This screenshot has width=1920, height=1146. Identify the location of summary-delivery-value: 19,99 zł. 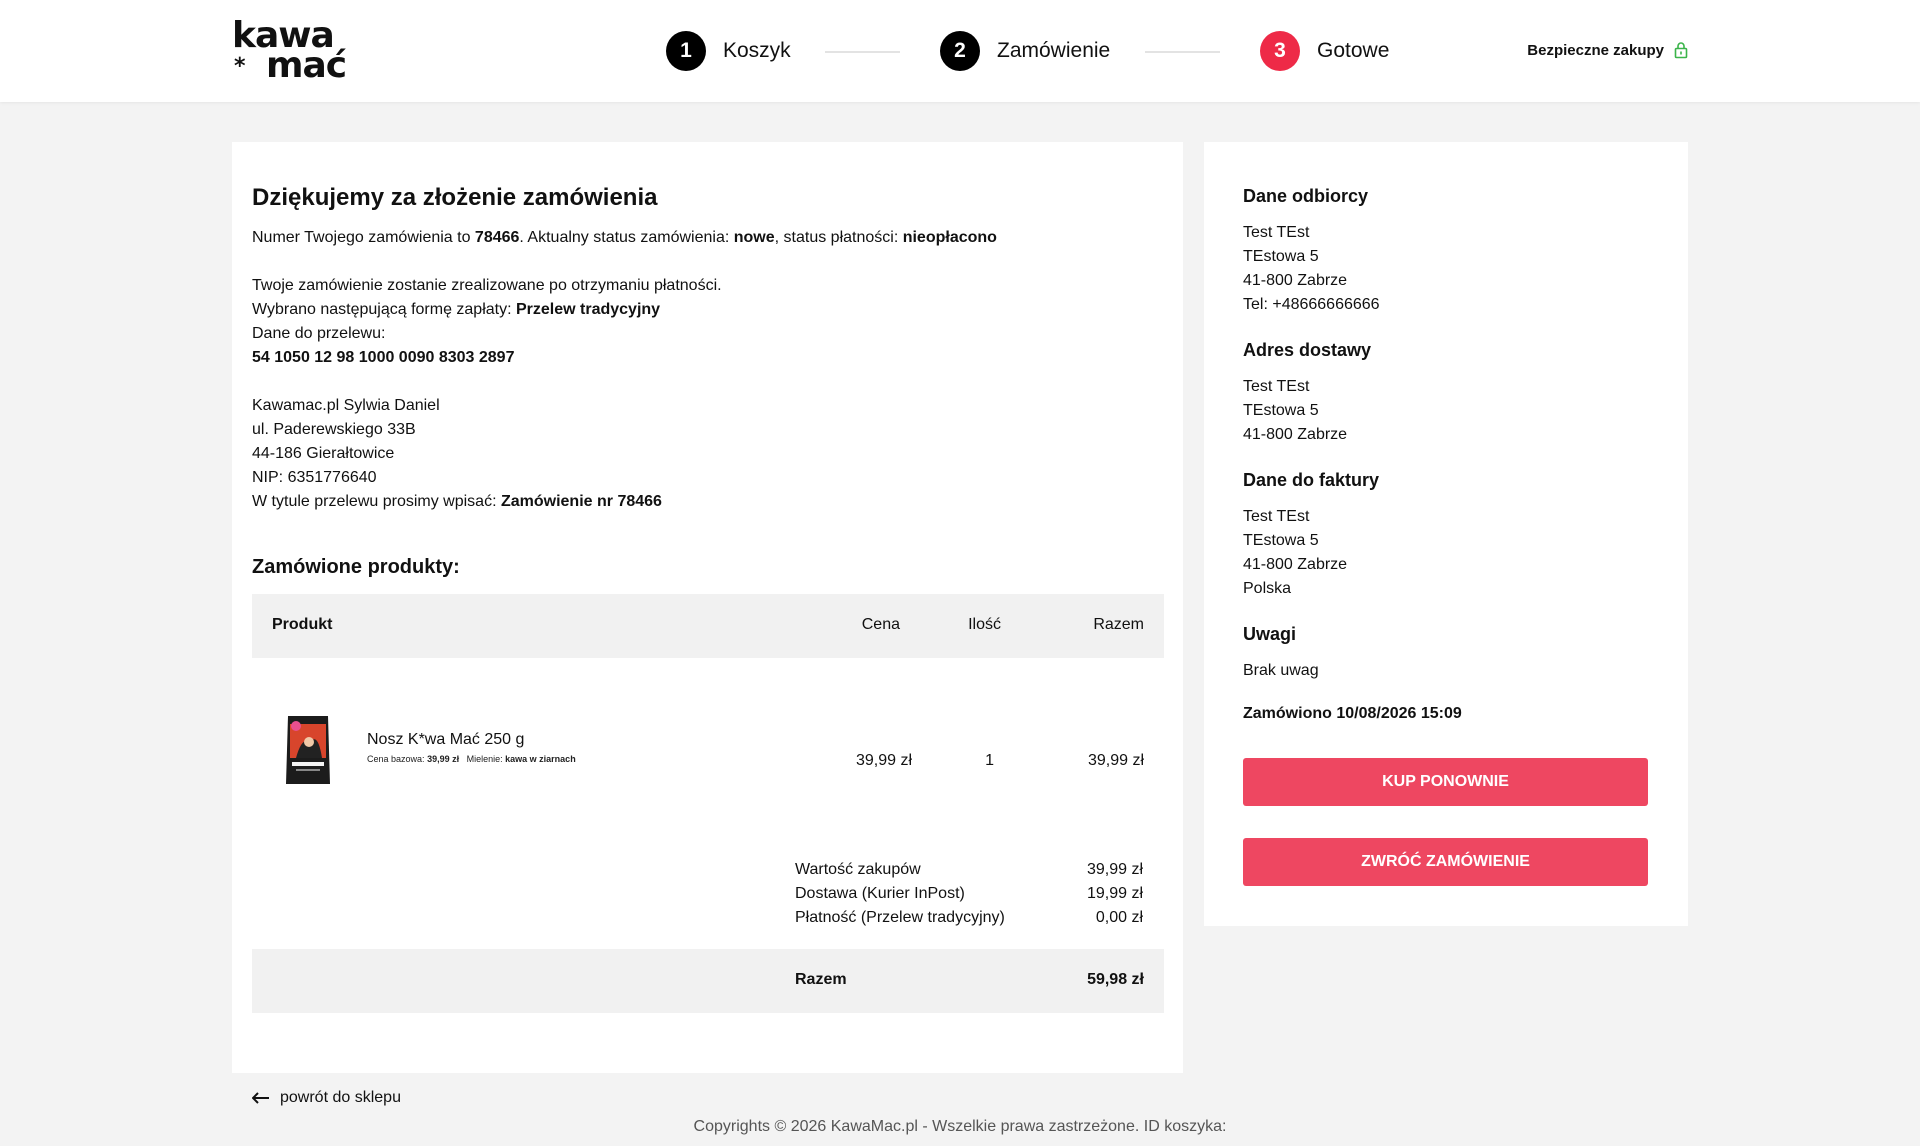
(1114, 893).